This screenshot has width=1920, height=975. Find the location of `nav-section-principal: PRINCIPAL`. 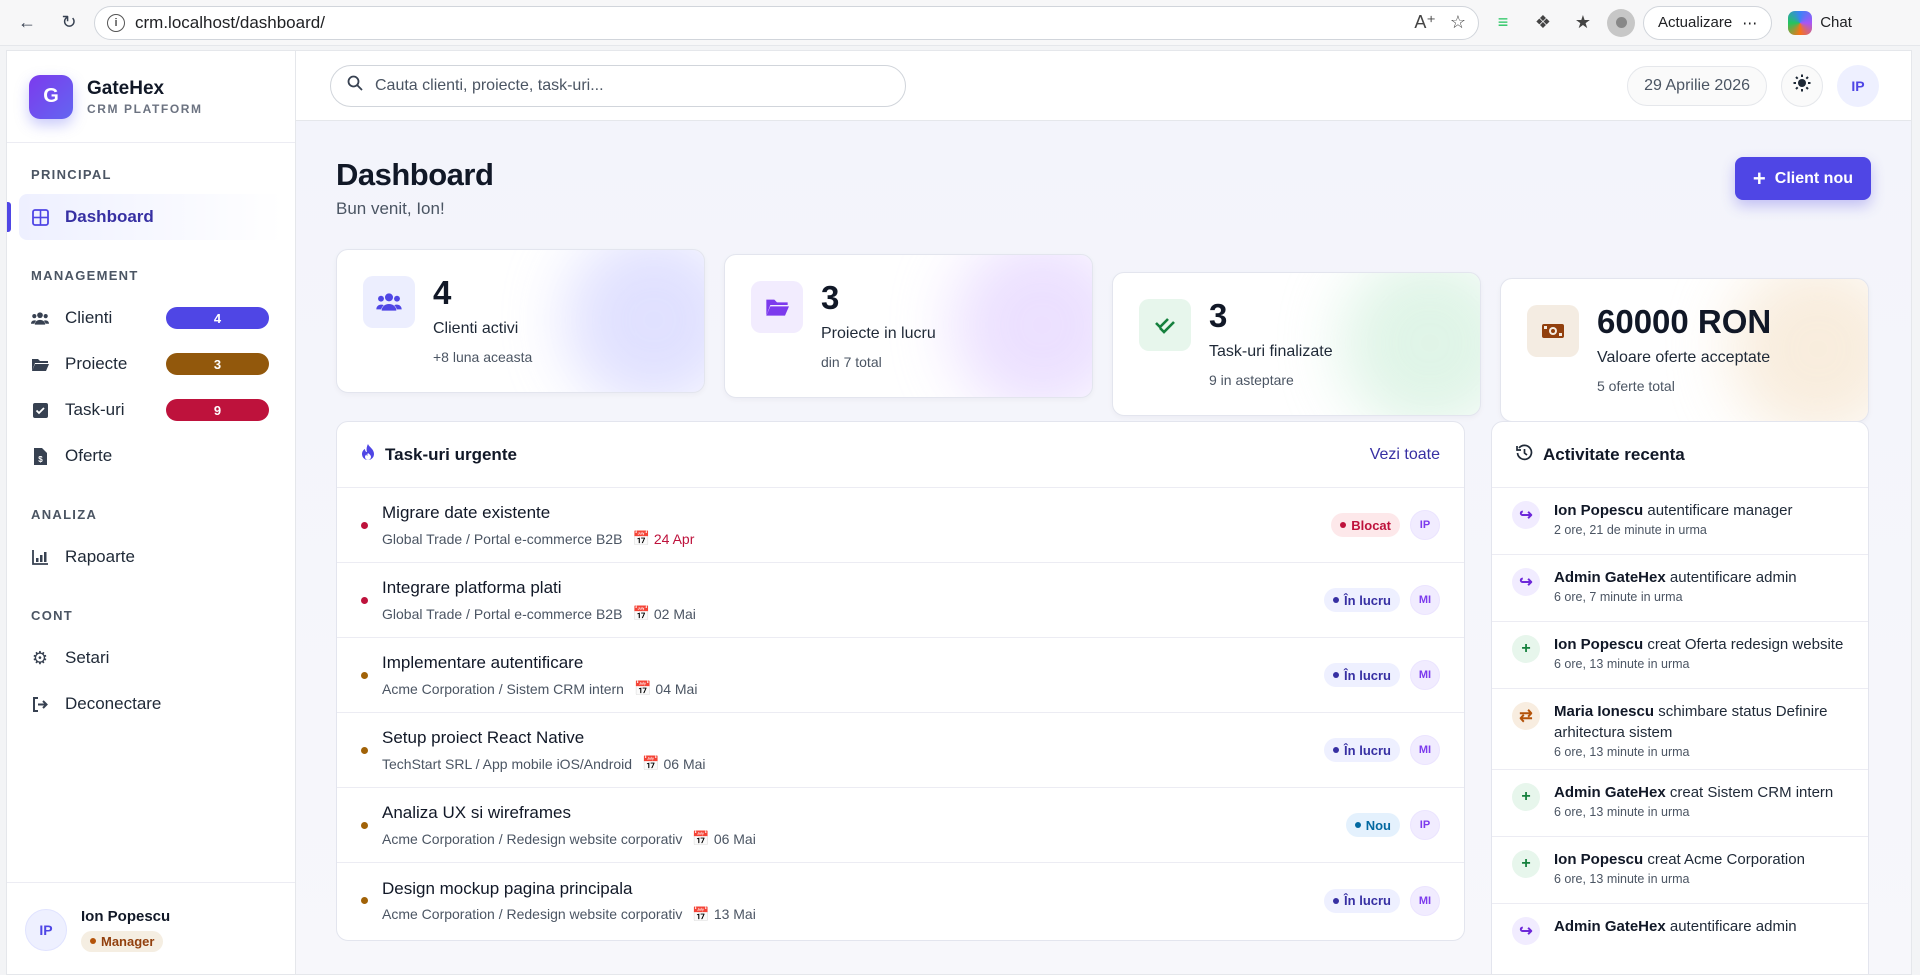

nav-section-principal: PRINCIPAL is located at coordinates (71, 174).